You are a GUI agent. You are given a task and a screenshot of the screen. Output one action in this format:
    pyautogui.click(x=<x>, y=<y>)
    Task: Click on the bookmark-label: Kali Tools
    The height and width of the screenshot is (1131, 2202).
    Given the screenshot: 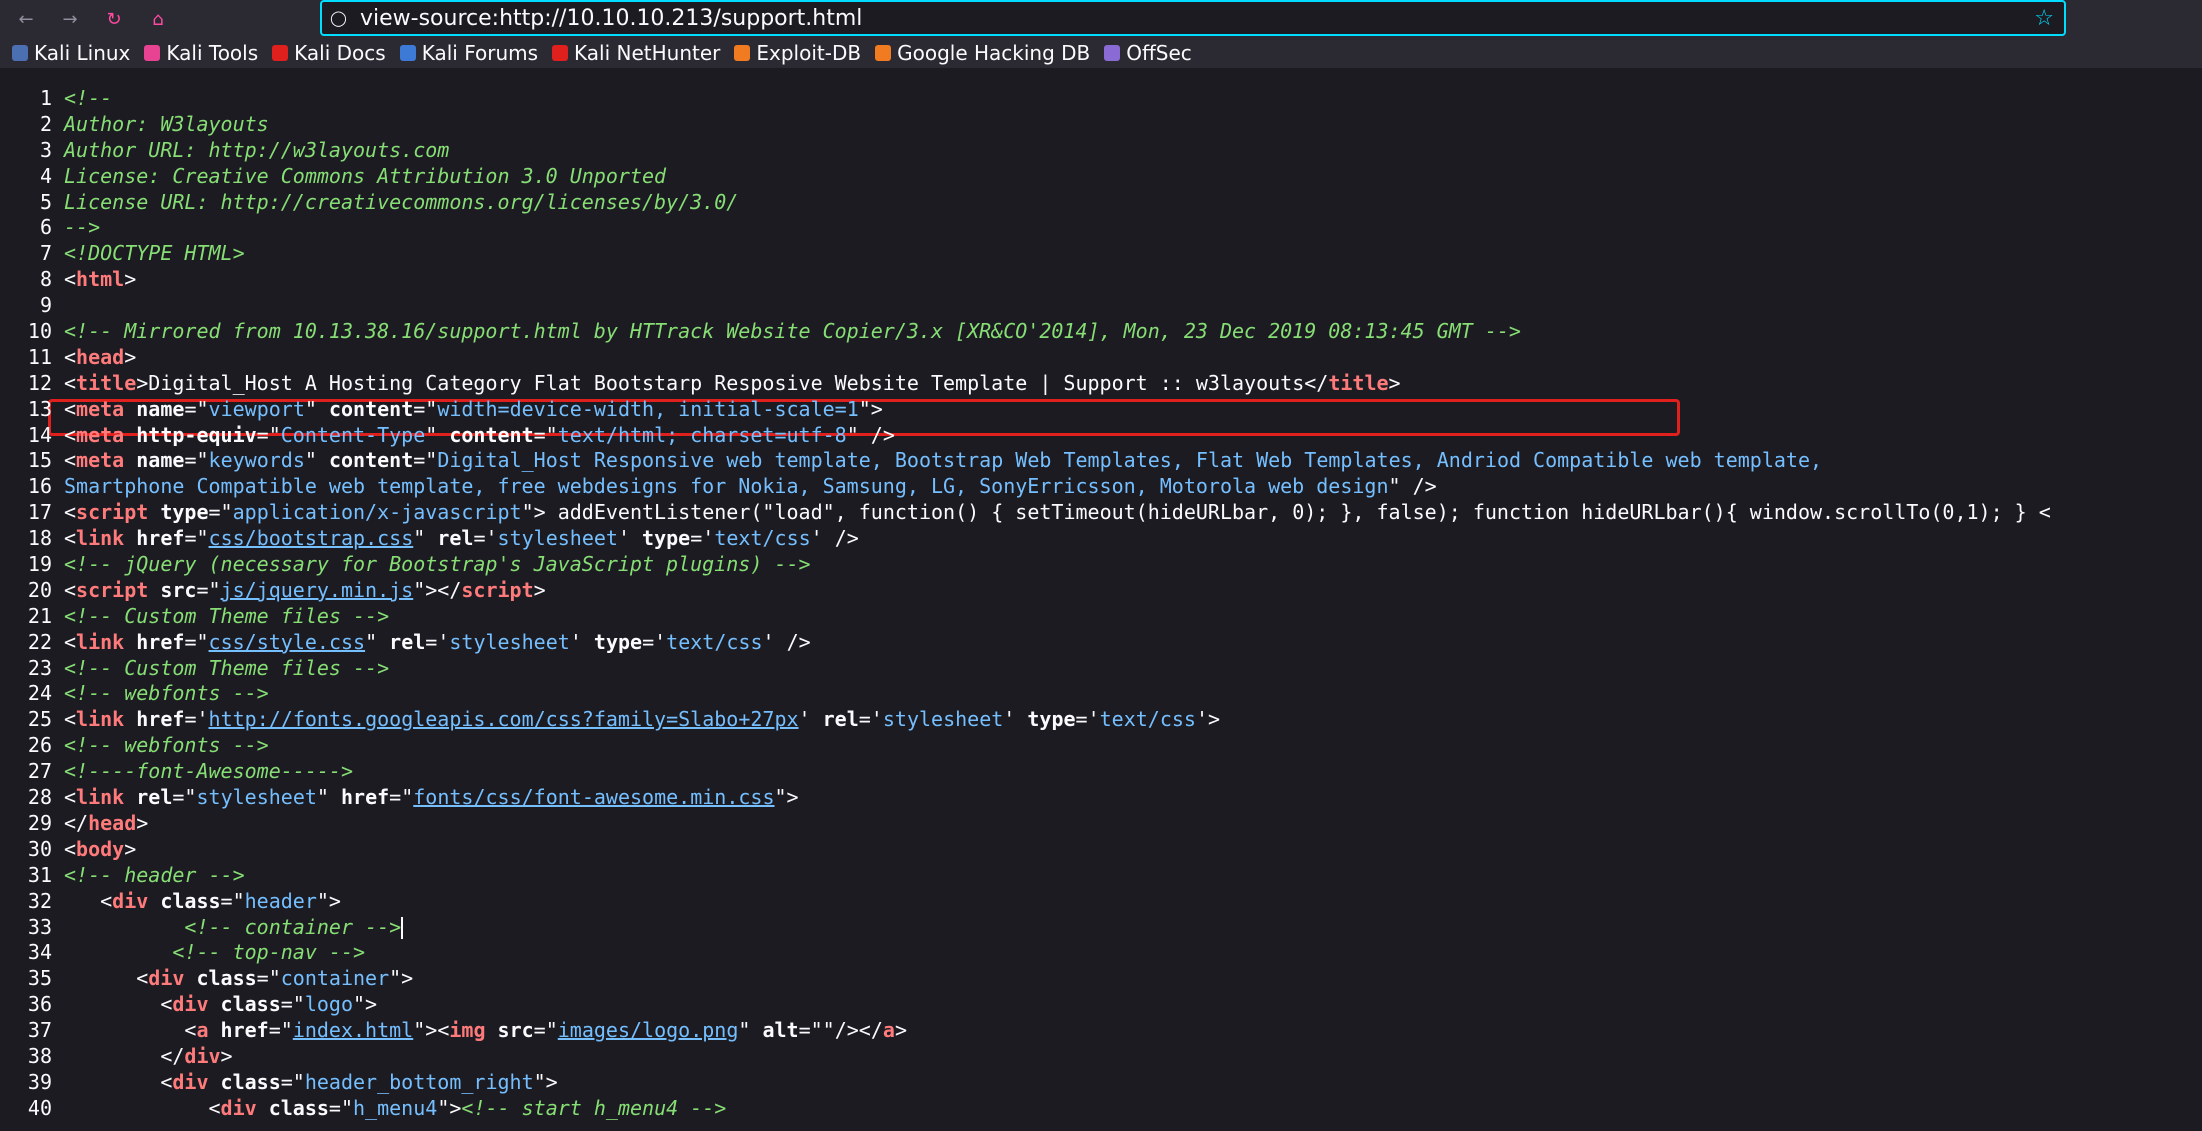 What is the action you would take?
    pyautogui.click(x=212, y=53)
    